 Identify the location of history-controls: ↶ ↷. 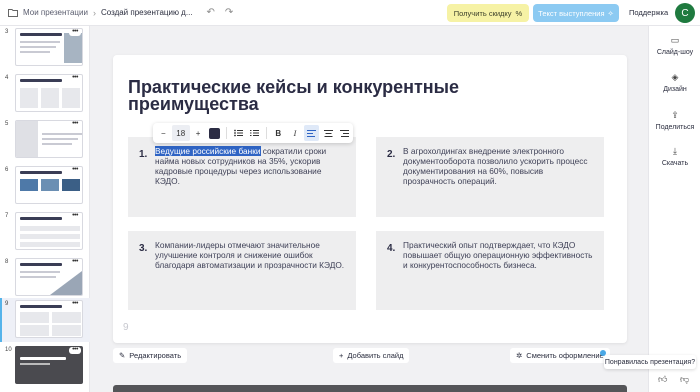
(220, 12).